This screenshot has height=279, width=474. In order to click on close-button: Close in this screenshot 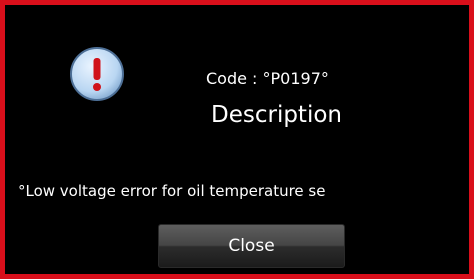, I will do `click(251, 246)`.